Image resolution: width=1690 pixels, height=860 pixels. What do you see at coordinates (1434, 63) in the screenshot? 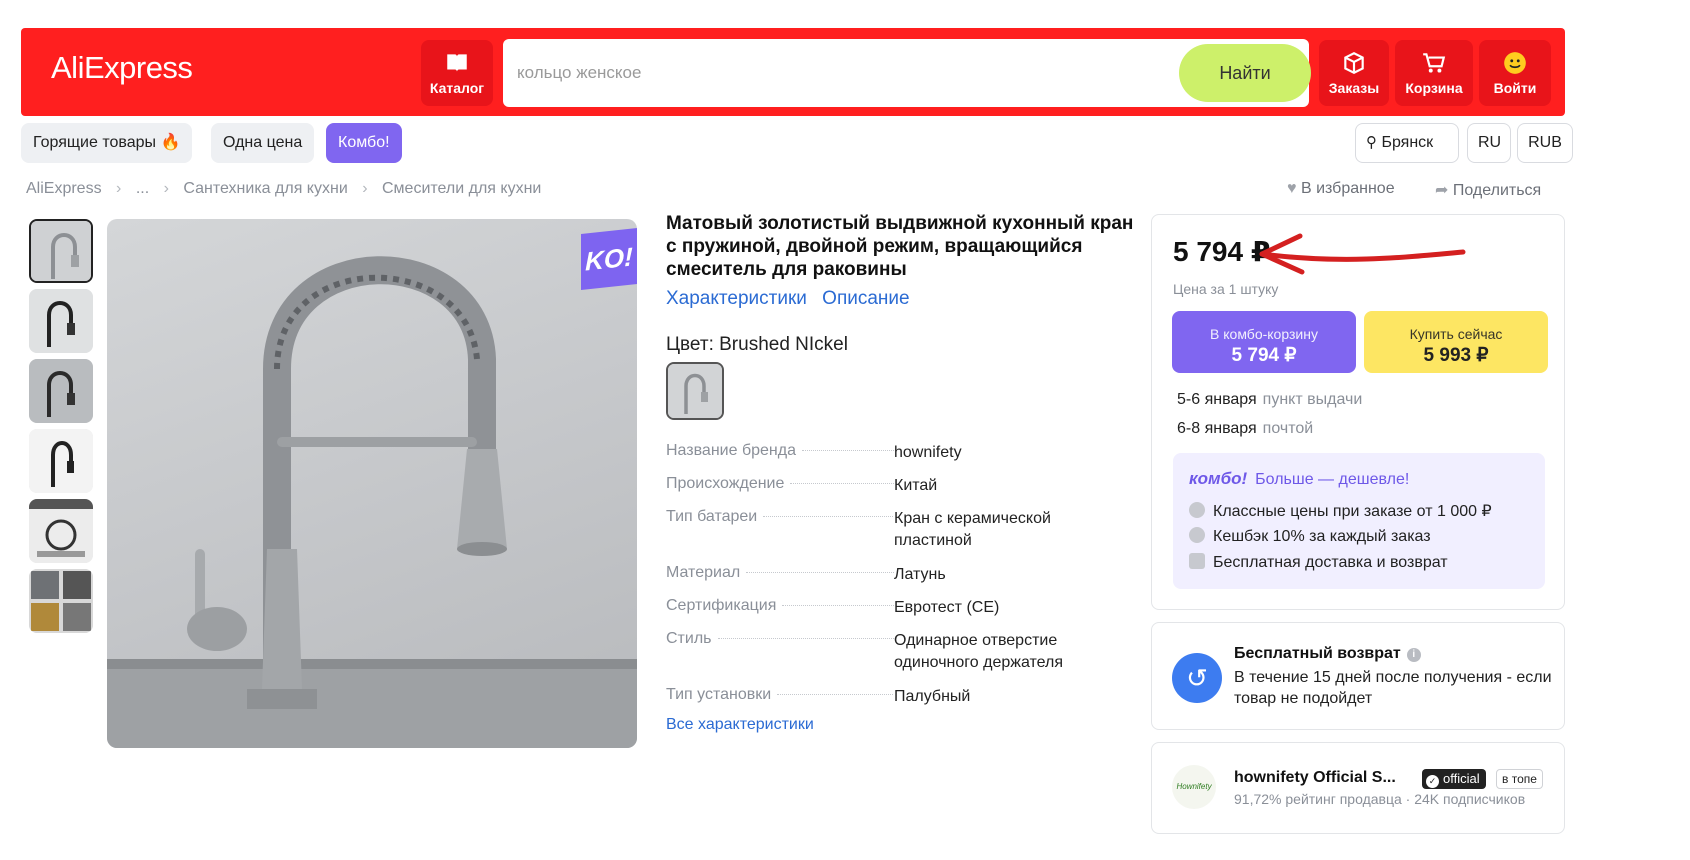
I see `cart-icon` at bounding box center [1434, 63].